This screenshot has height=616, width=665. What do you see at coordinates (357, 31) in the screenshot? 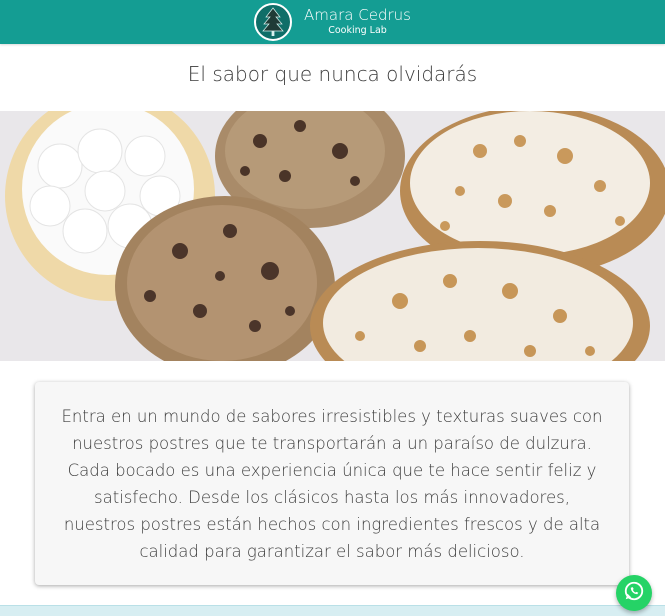
I see `brand-subtitle: Cooking Lab` at bounding box center [357, 31].